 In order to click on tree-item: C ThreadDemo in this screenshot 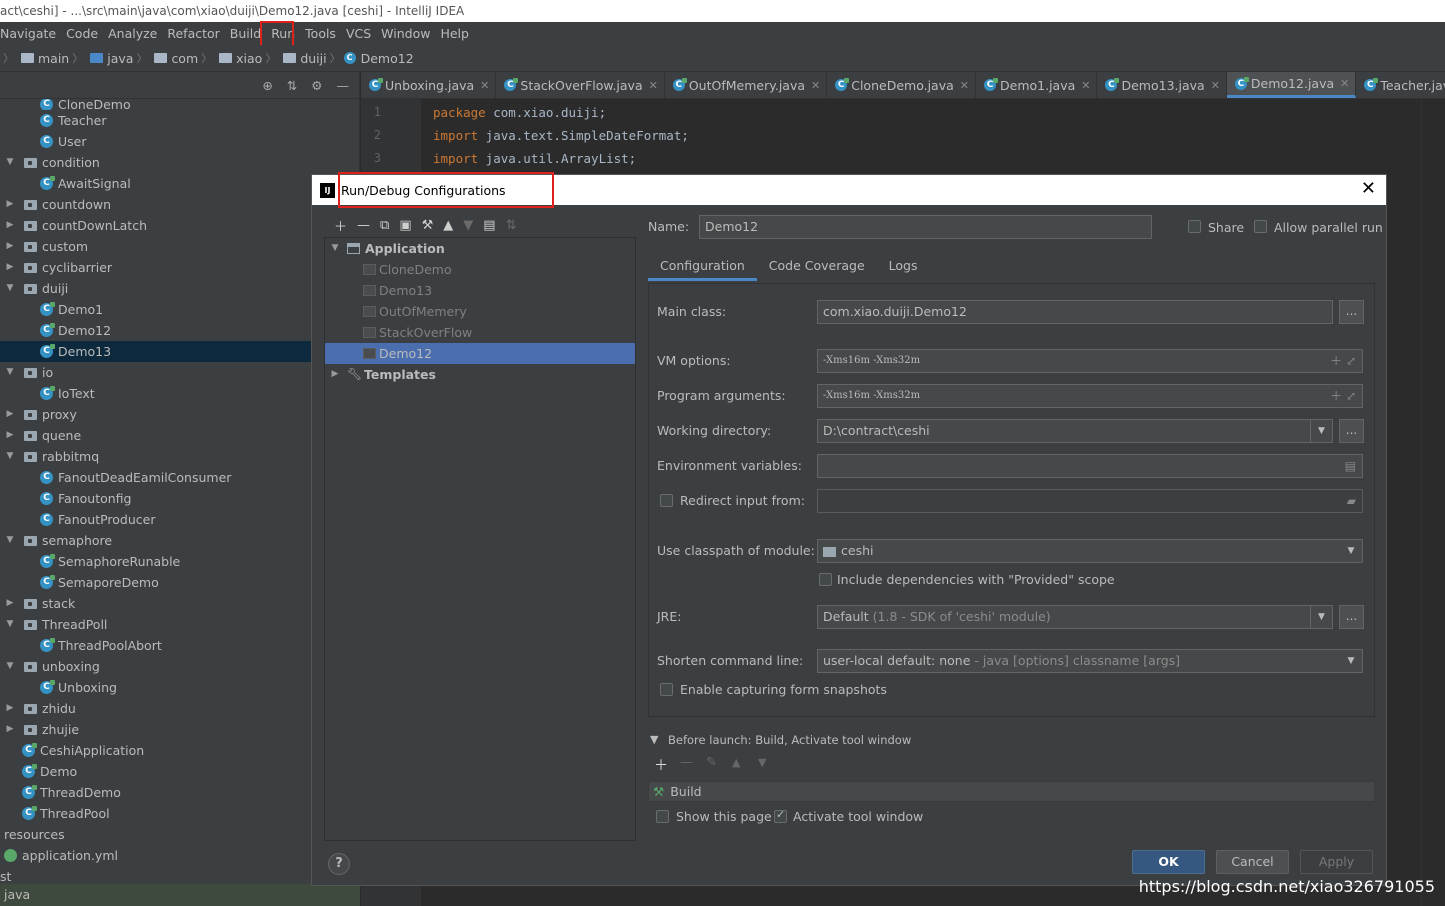, I will do `click(179, 792)`.